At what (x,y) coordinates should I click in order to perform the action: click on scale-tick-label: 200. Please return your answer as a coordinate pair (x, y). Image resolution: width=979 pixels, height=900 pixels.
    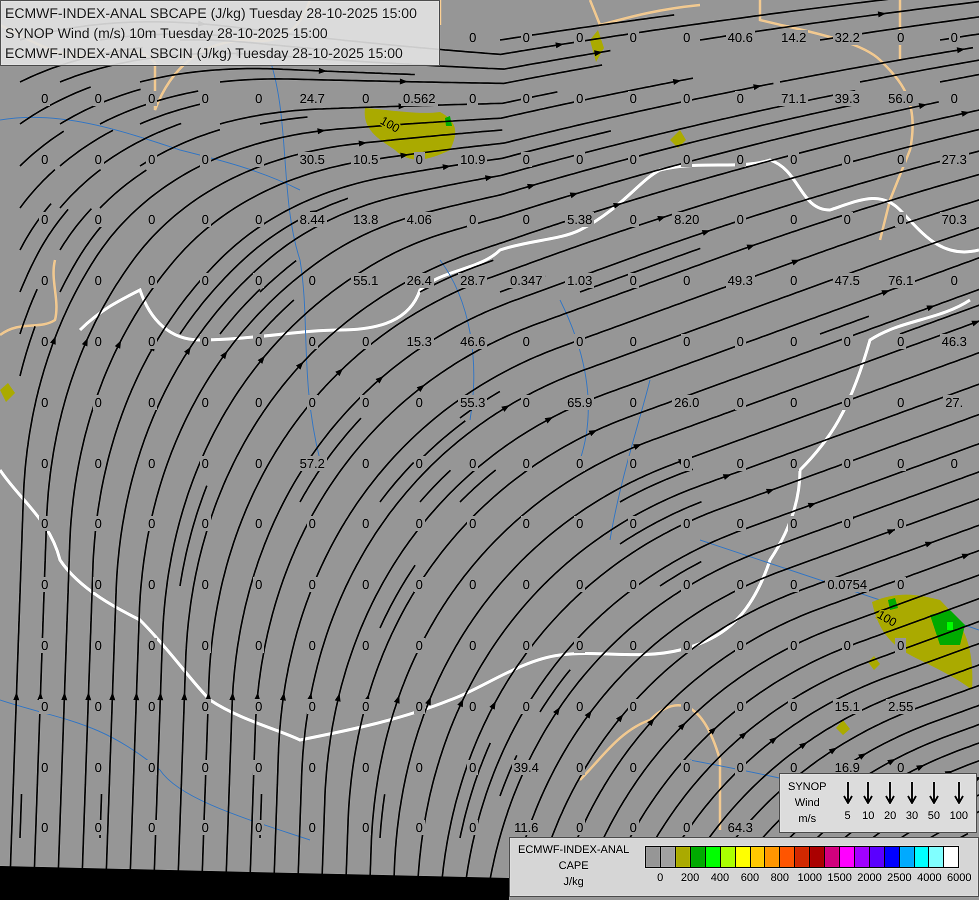
    Looking at the image, I should click on (690, 878).